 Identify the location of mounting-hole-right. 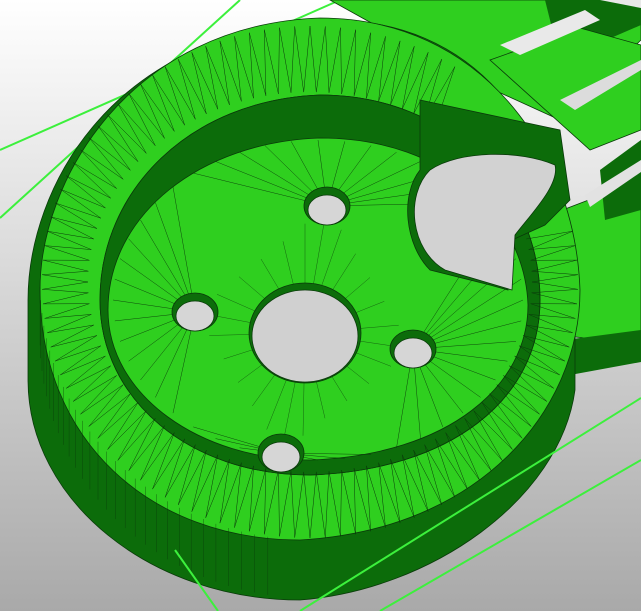
(413, 349).